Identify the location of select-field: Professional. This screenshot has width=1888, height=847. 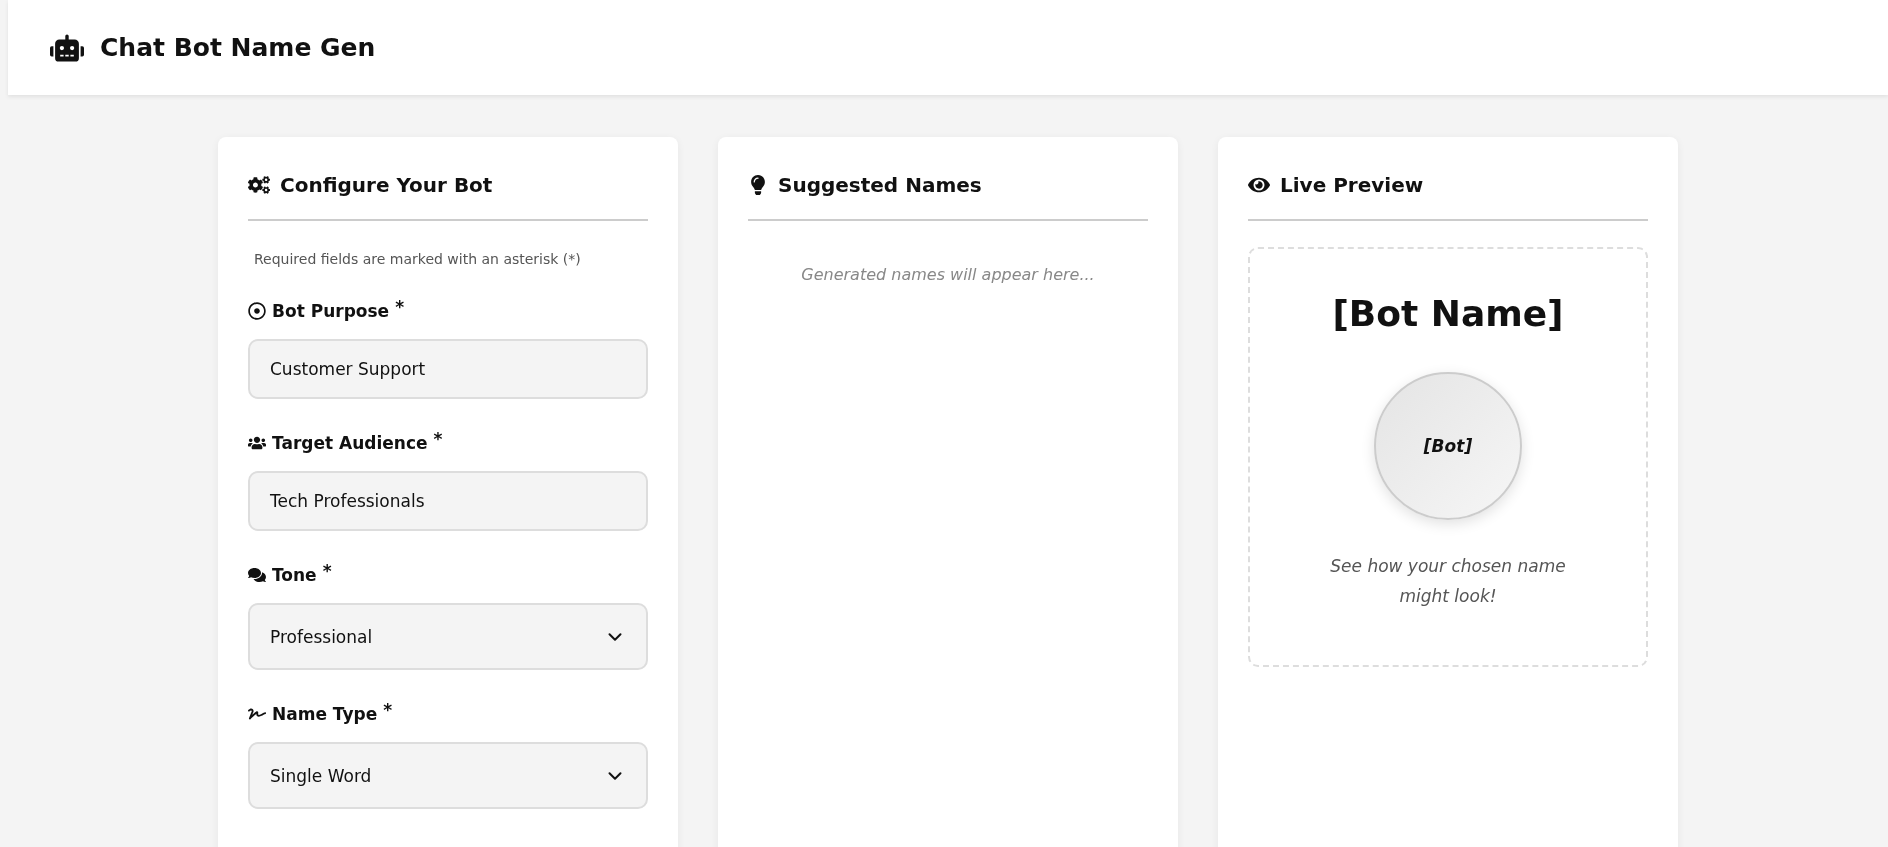
(448, 636).